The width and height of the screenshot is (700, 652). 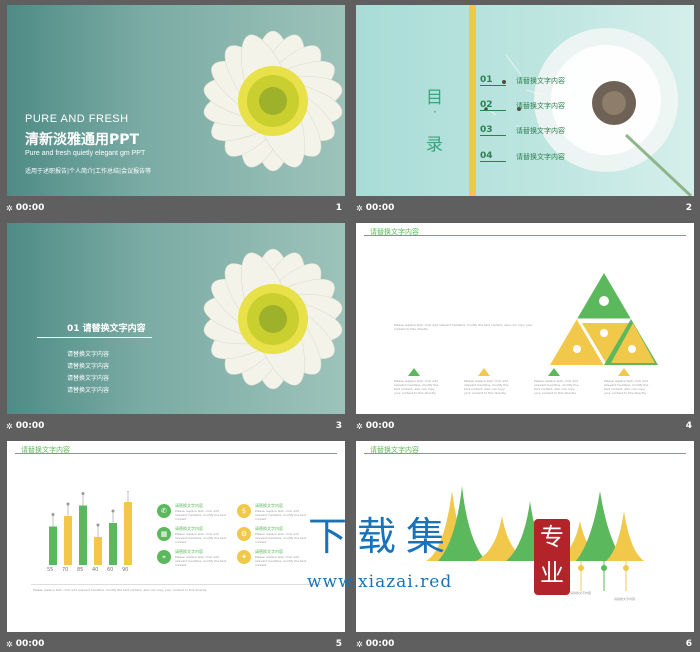 I want to click on slide-number: 2, so click(x=688, y=208).